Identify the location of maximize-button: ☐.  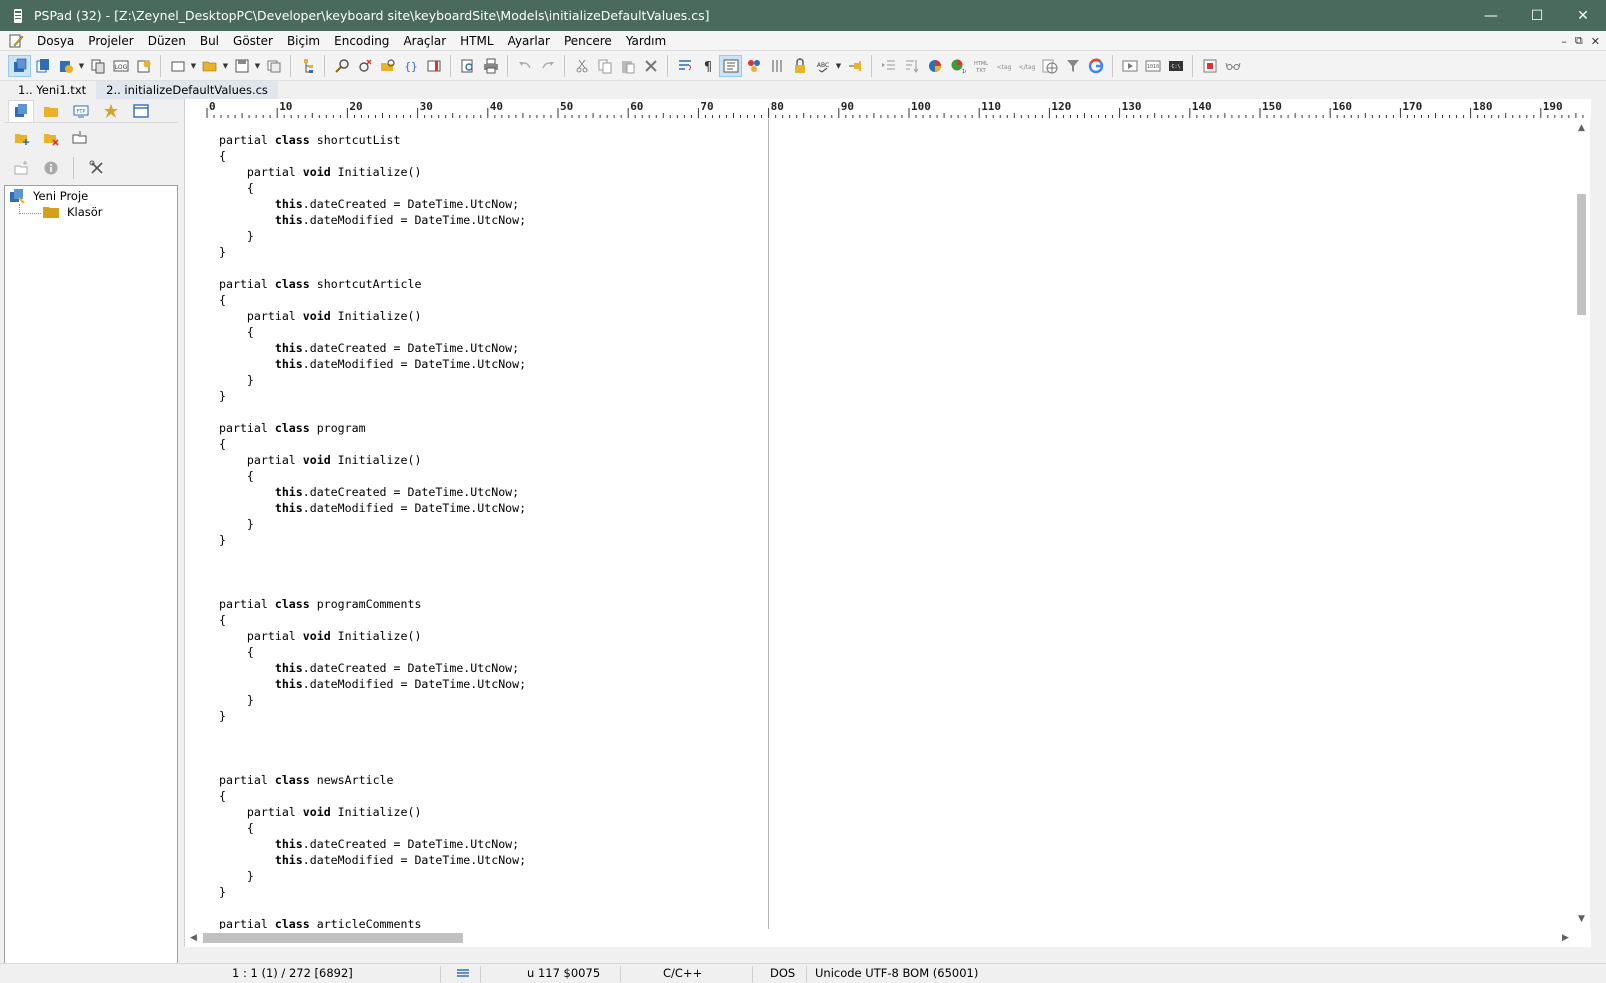
(1537, 15).